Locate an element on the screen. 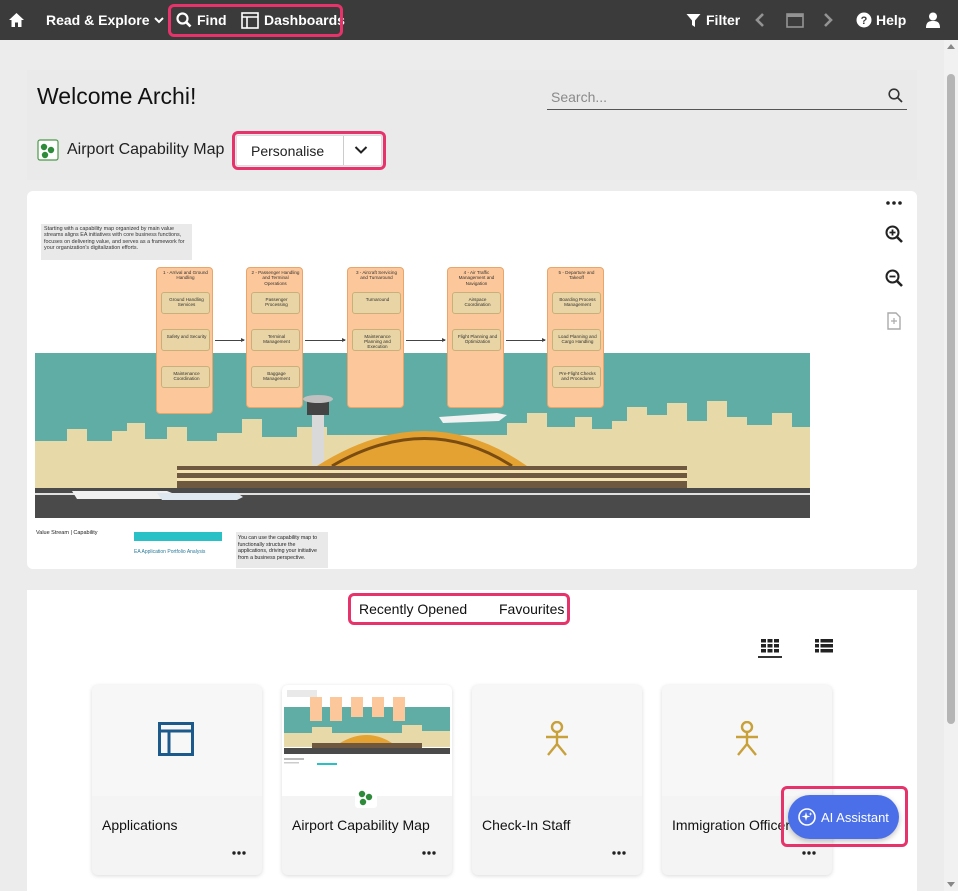 This screenshot has height=891, width=958. capability-box: Ground Handling Services is located at coordinates (185, 303).